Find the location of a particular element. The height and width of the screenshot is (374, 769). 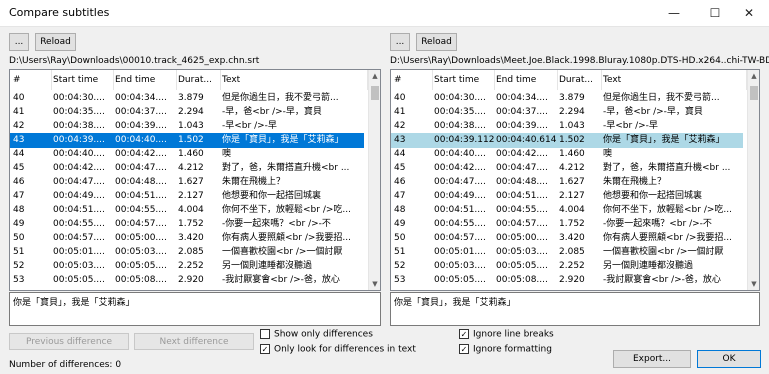

only-text-differences-checkbox: ✓ Only look for differences in text is located at coordinates (338, 349).